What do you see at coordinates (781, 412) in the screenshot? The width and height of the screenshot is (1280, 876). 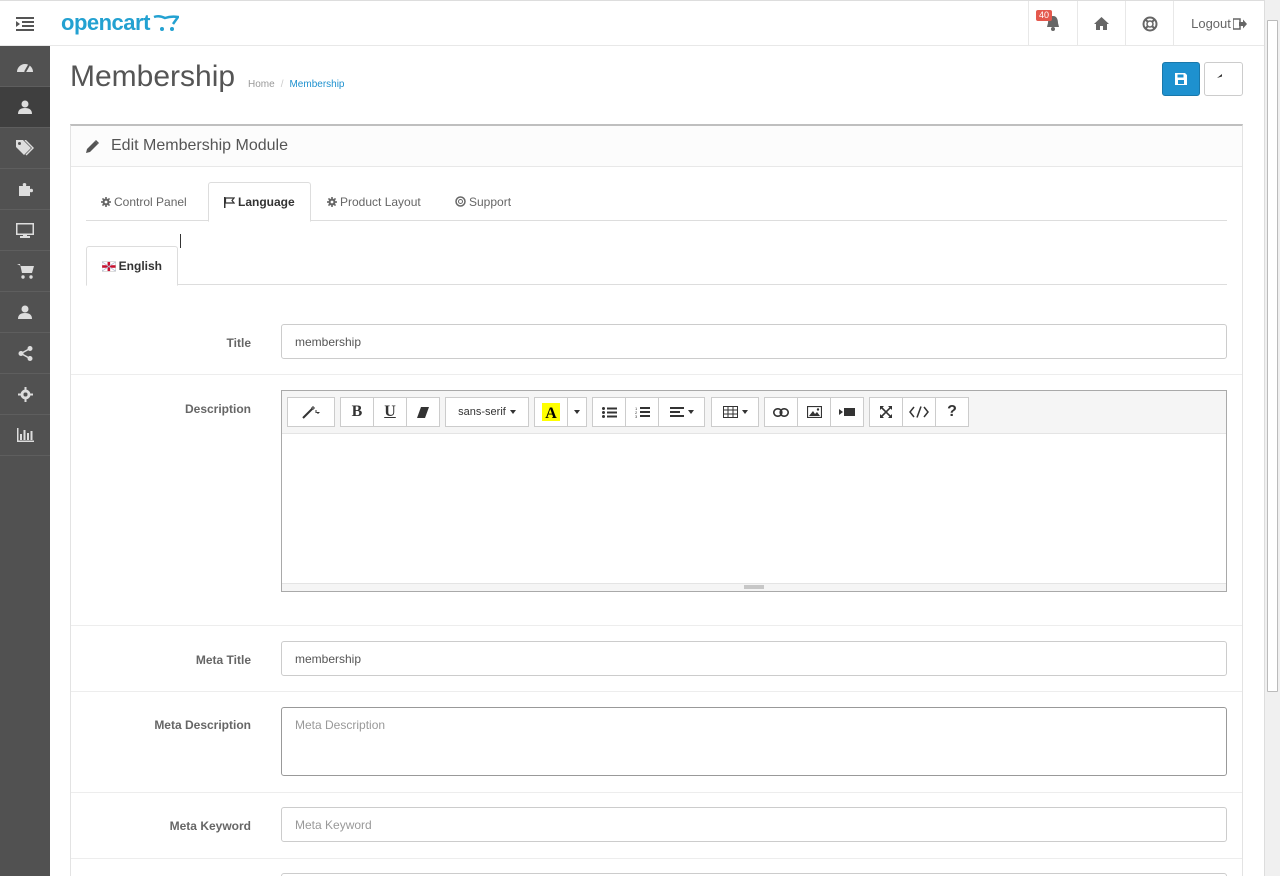 I see `link-button` at bounding box center [781, 412].